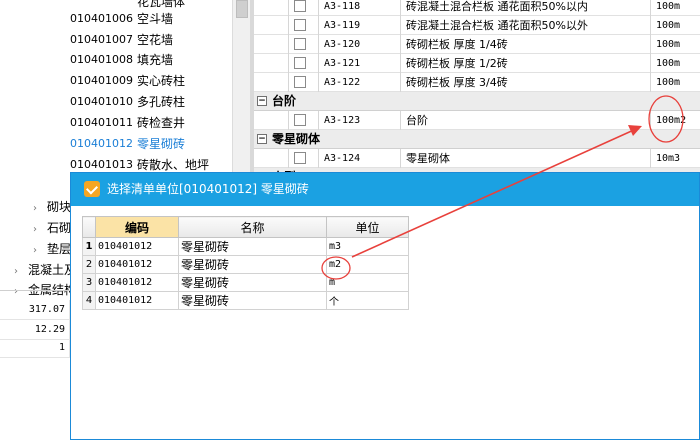 The height and width of the screenshot is (440, 700). I want to click on code-tree-row: 010401008 填充墙, so click(116, 60).